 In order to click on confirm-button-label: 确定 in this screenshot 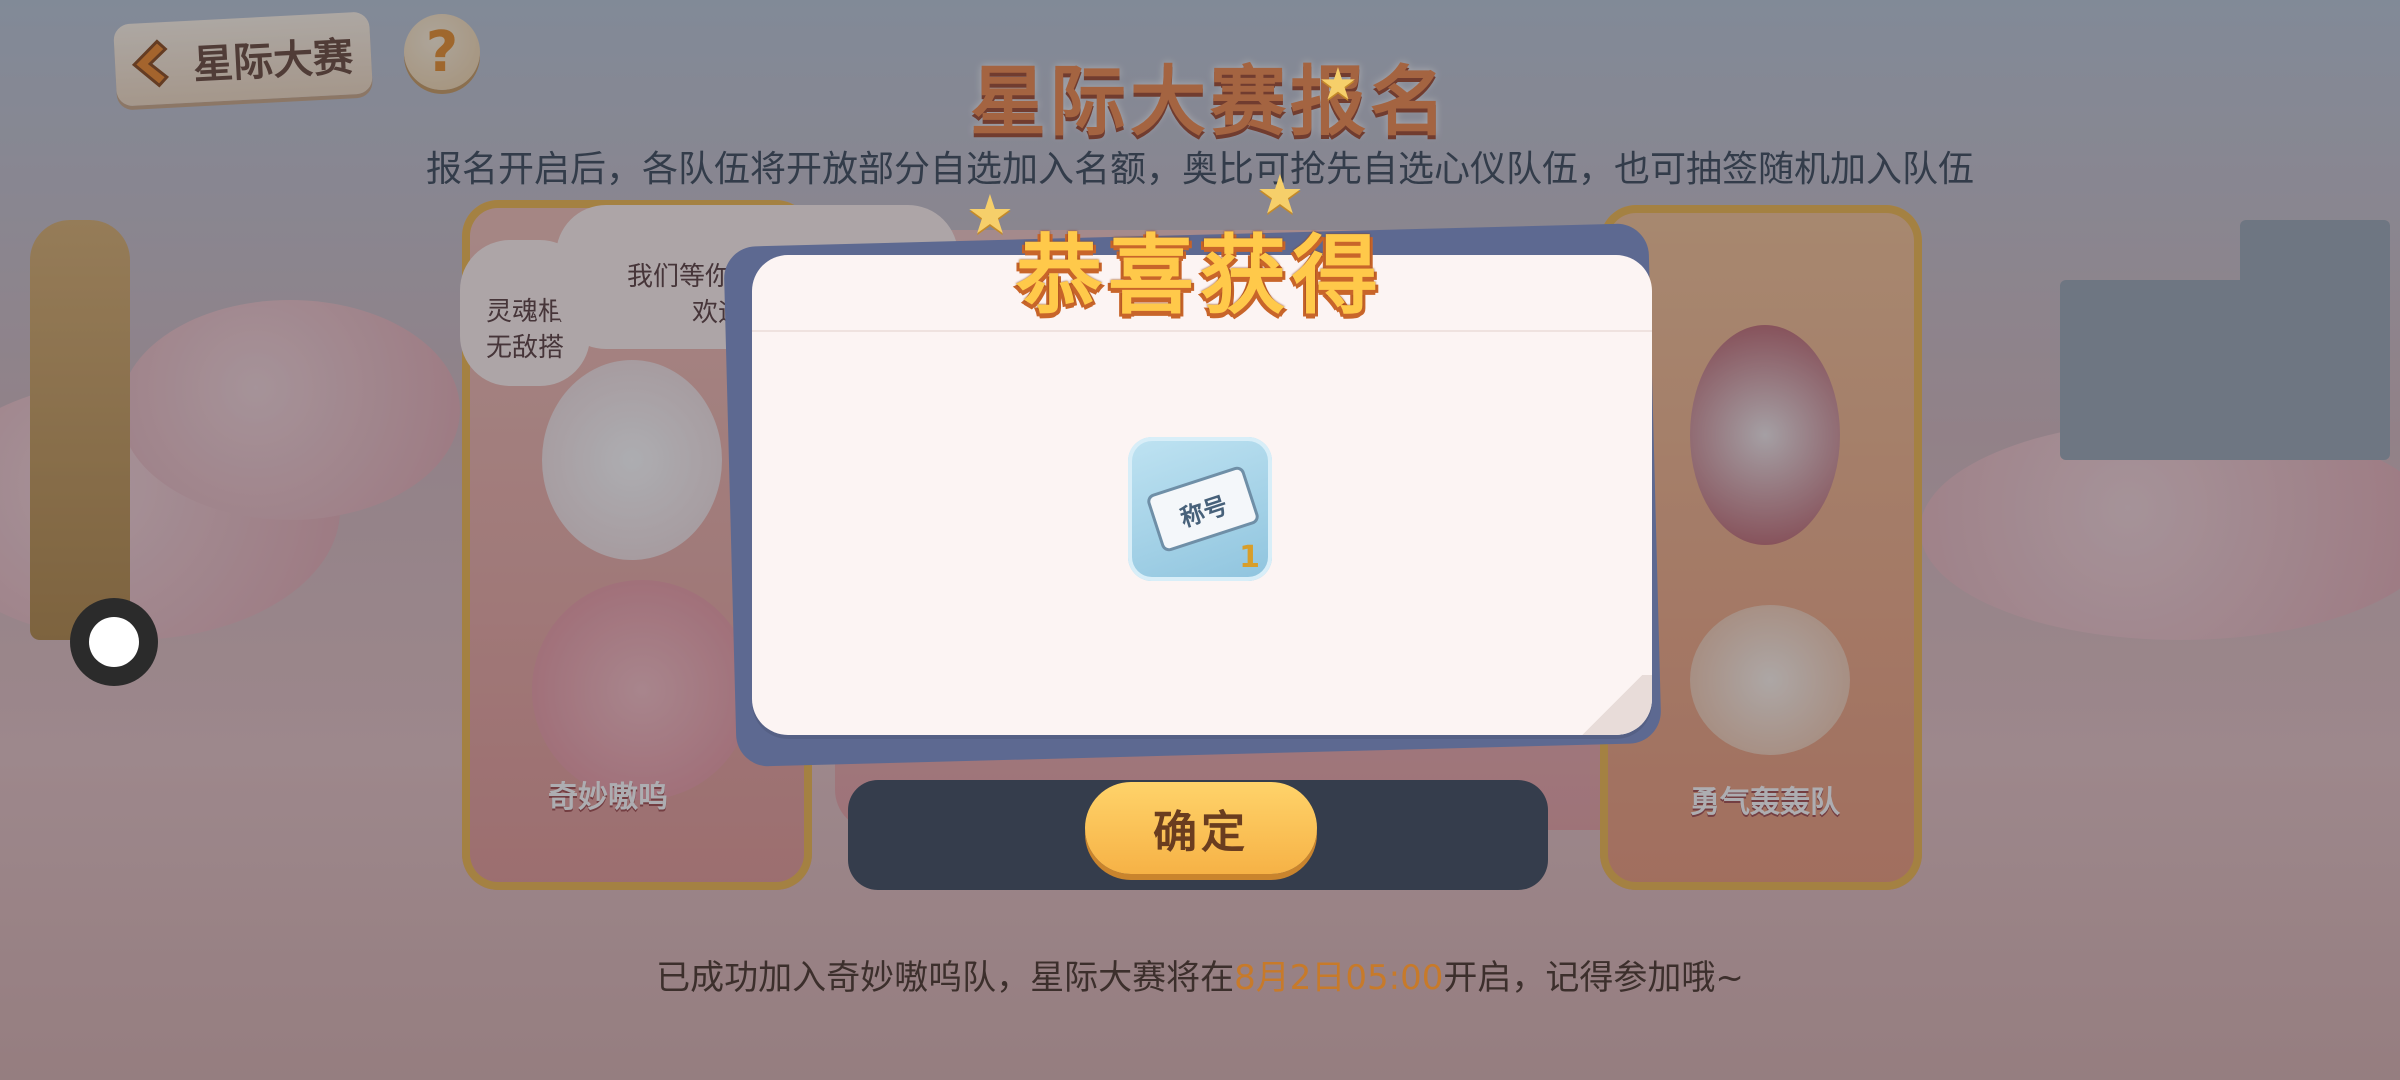, I will do `click(1201, 832)`.